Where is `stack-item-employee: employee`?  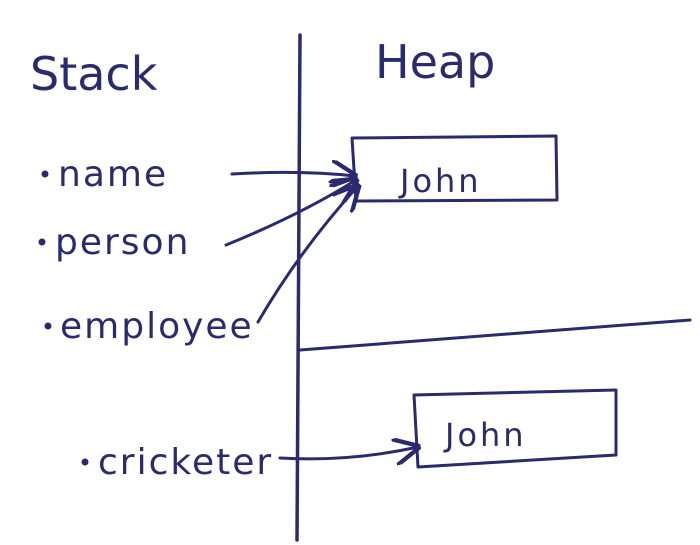 stack-item-employee: employee is located at coordinates (157, 326).